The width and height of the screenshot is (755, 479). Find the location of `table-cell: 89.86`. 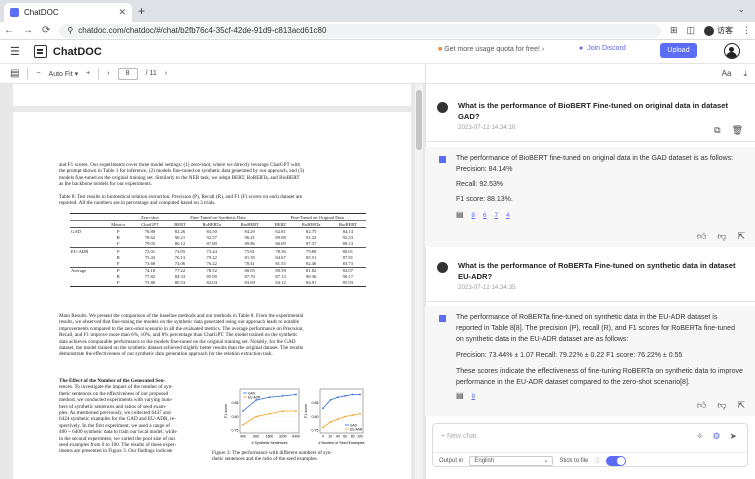

table-cell: 89.86 is located at coordinates (249, 244).